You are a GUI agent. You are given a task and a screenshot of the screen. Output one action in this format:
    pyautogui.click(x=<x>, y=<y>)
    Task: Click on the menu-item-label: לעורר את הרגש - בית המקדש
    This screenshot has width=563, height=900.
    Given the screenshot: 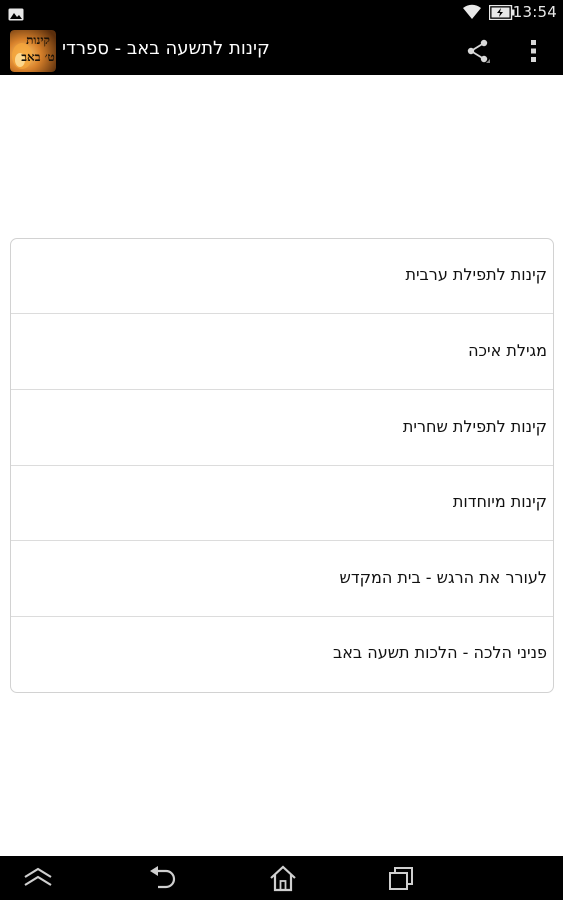 What is the action you would take?
    pyautogui.click(x=443, y=577)
    